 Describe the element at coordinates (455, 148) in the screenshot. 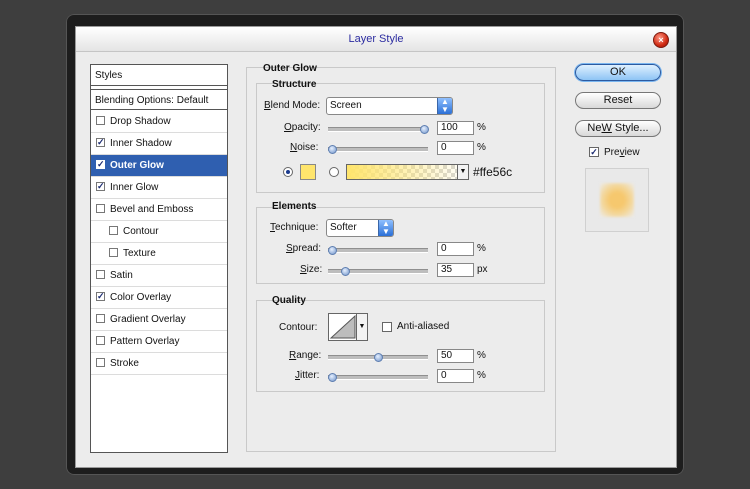

I see `noise-input: 0` at that location.